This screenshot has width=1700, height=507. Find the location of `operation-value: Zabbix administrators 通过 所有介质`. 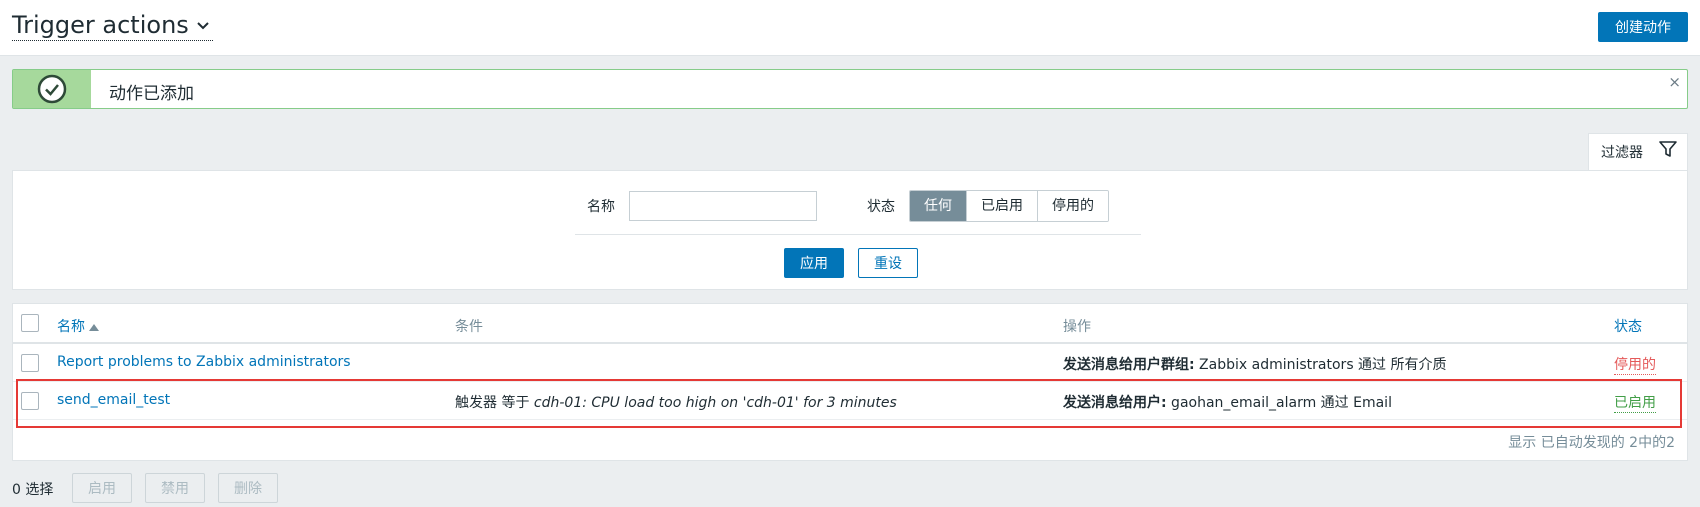

operation-value: Zabbix administrators 通过 所有介质 is located at coordinates (1320, 365).